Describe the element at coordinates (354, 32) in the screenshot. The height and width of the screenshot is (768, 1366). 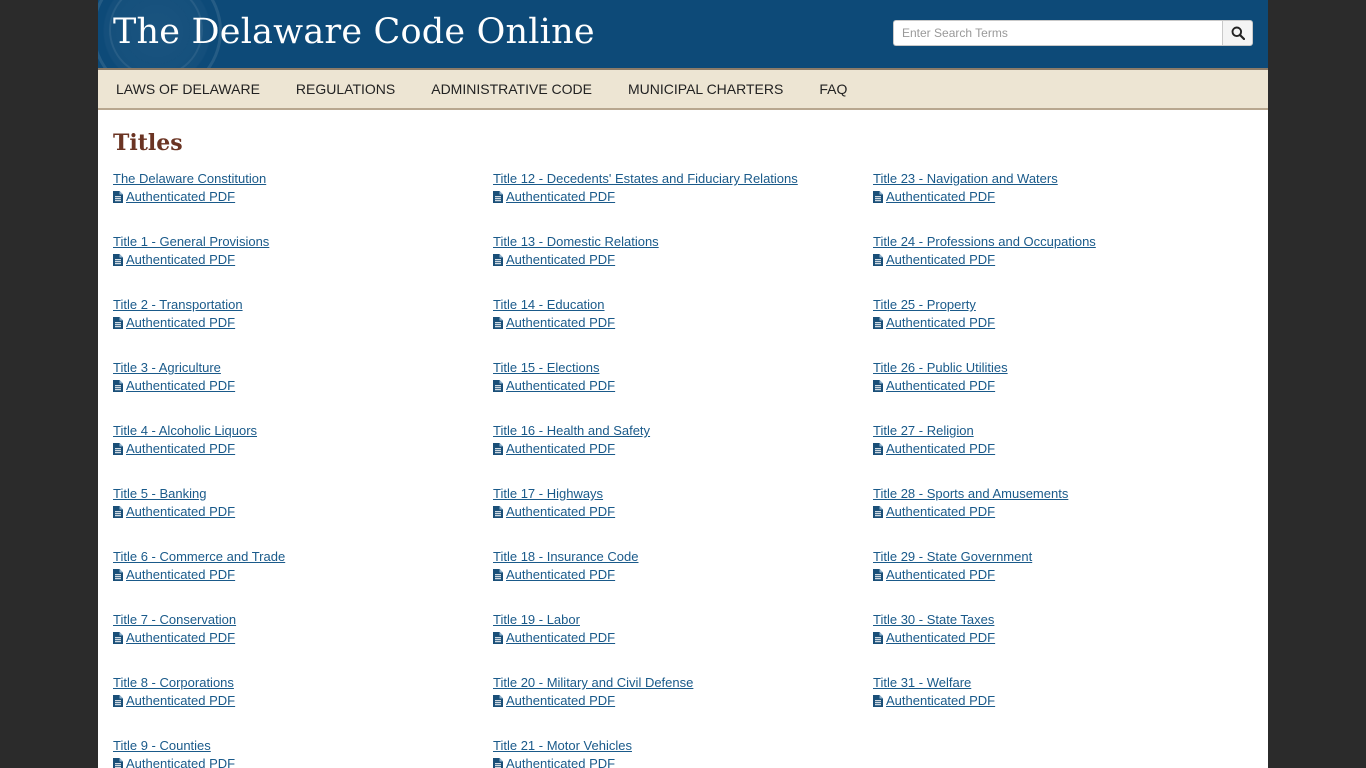
I see `site-title: The Delaware Code Online` at that location.